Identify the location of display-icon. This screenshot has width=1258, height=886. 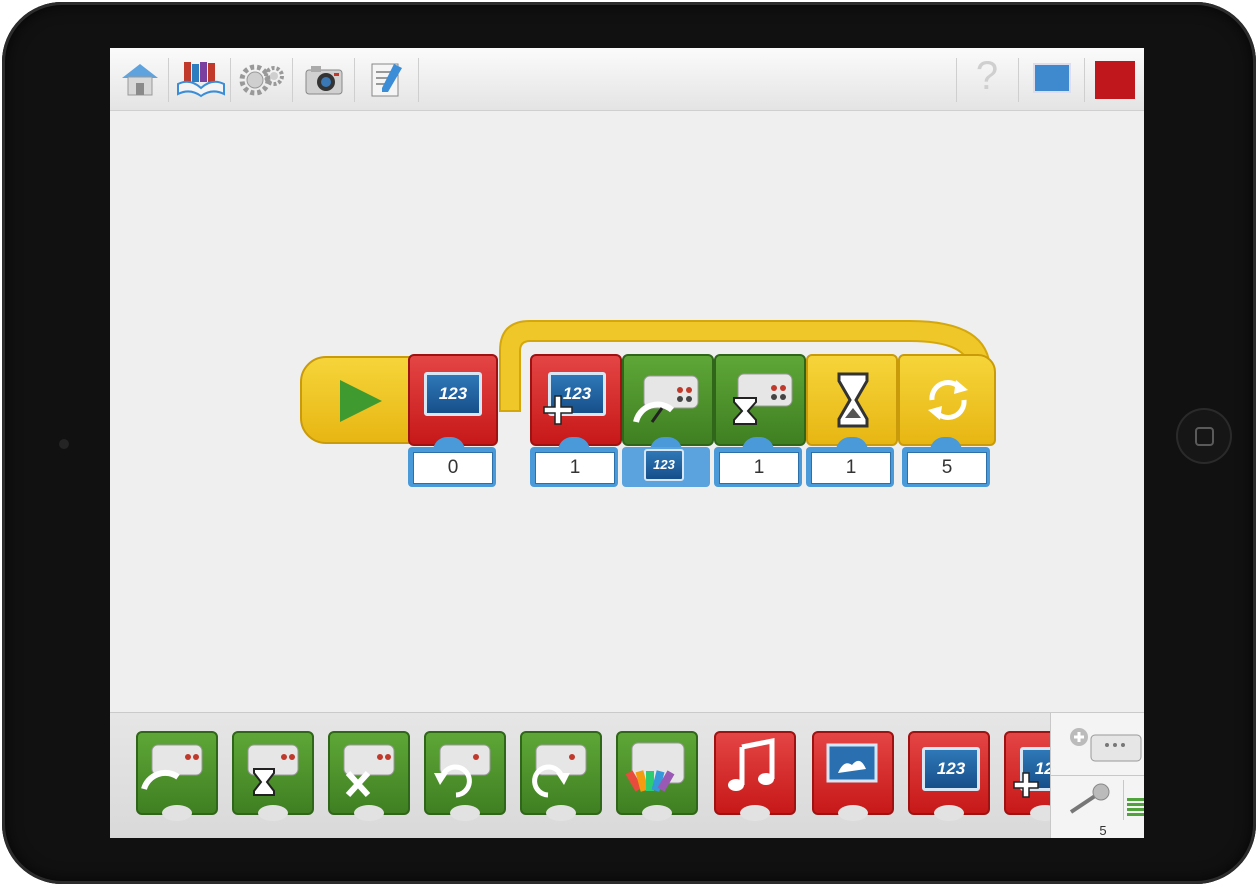
(1052, 79).